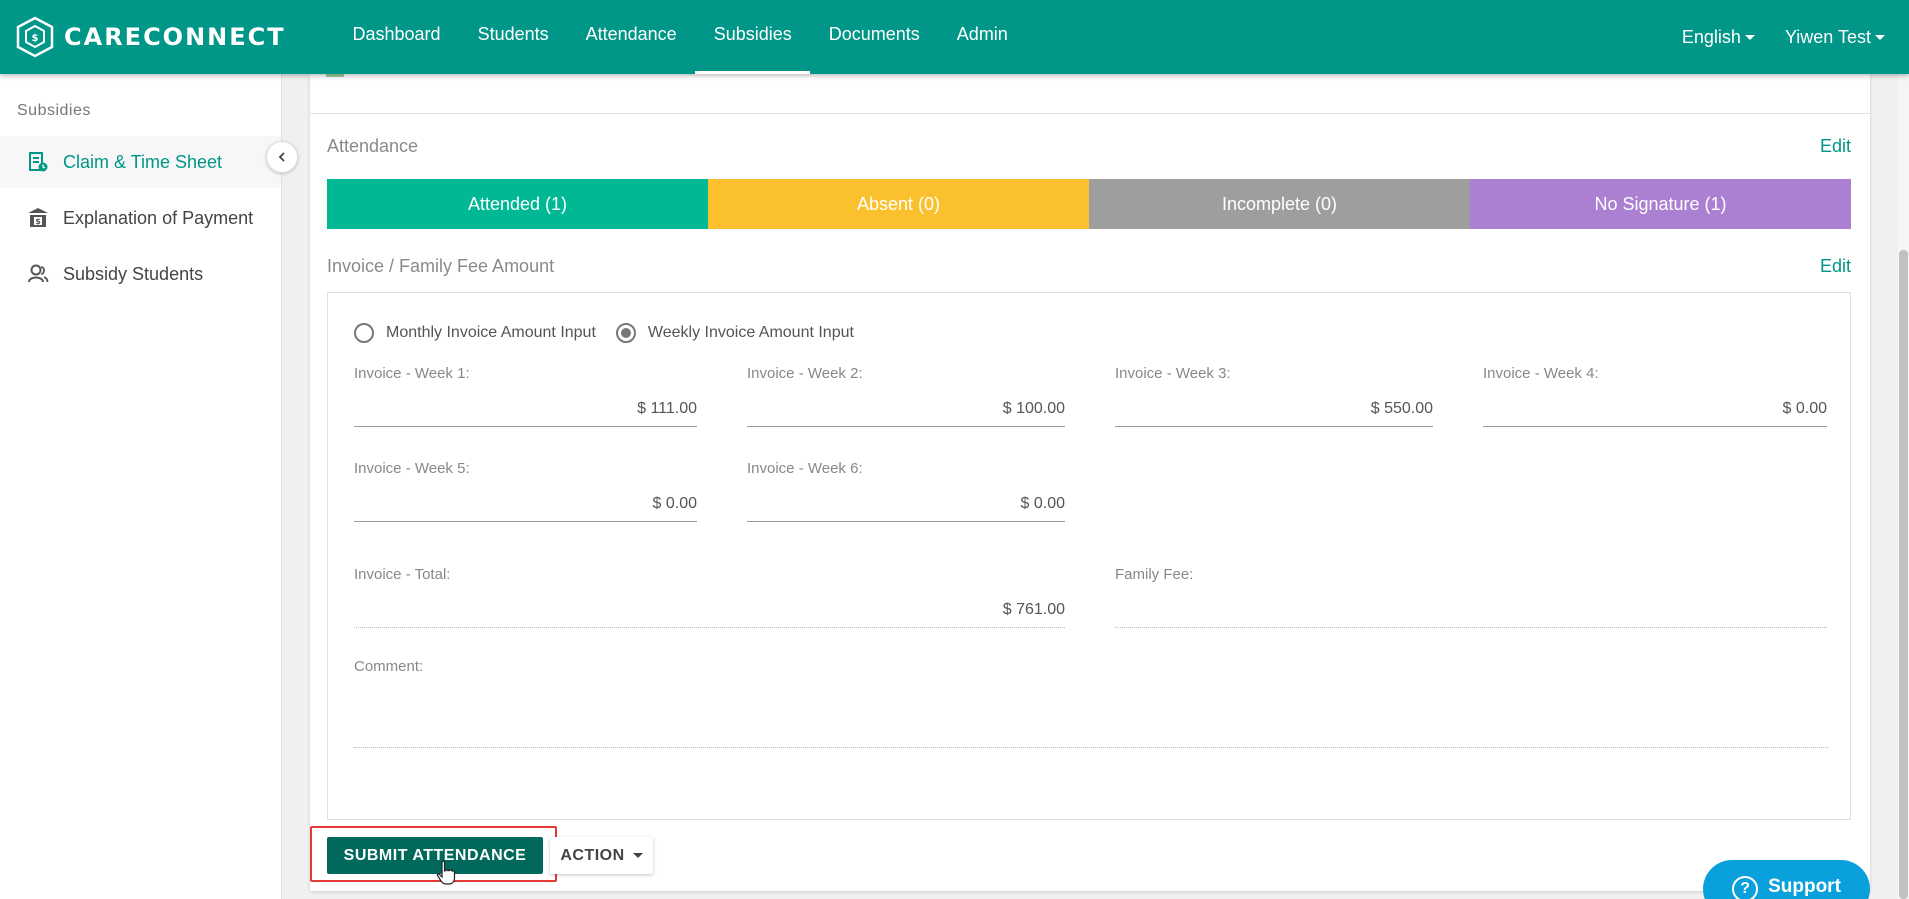  What do you see at coordinates (389, 666) in the screenshot?
I see `field-label: Comment:` at bounding box center [389, 666].